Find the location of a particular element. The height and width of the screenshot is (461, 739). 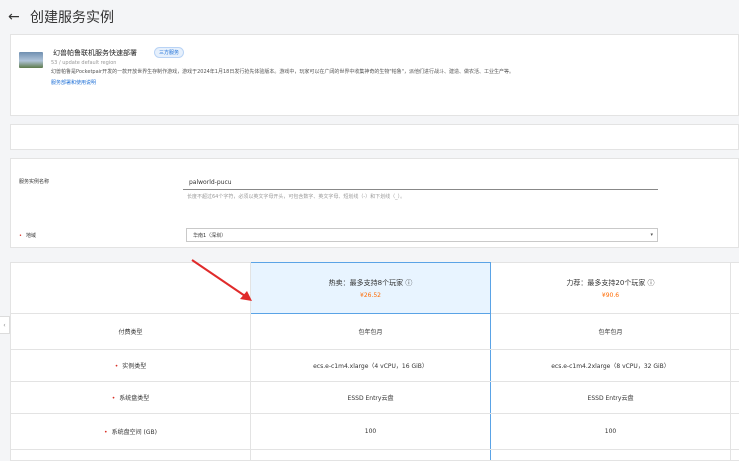

instance-type-label: 实例类型 is located at coordinates (134, 366).